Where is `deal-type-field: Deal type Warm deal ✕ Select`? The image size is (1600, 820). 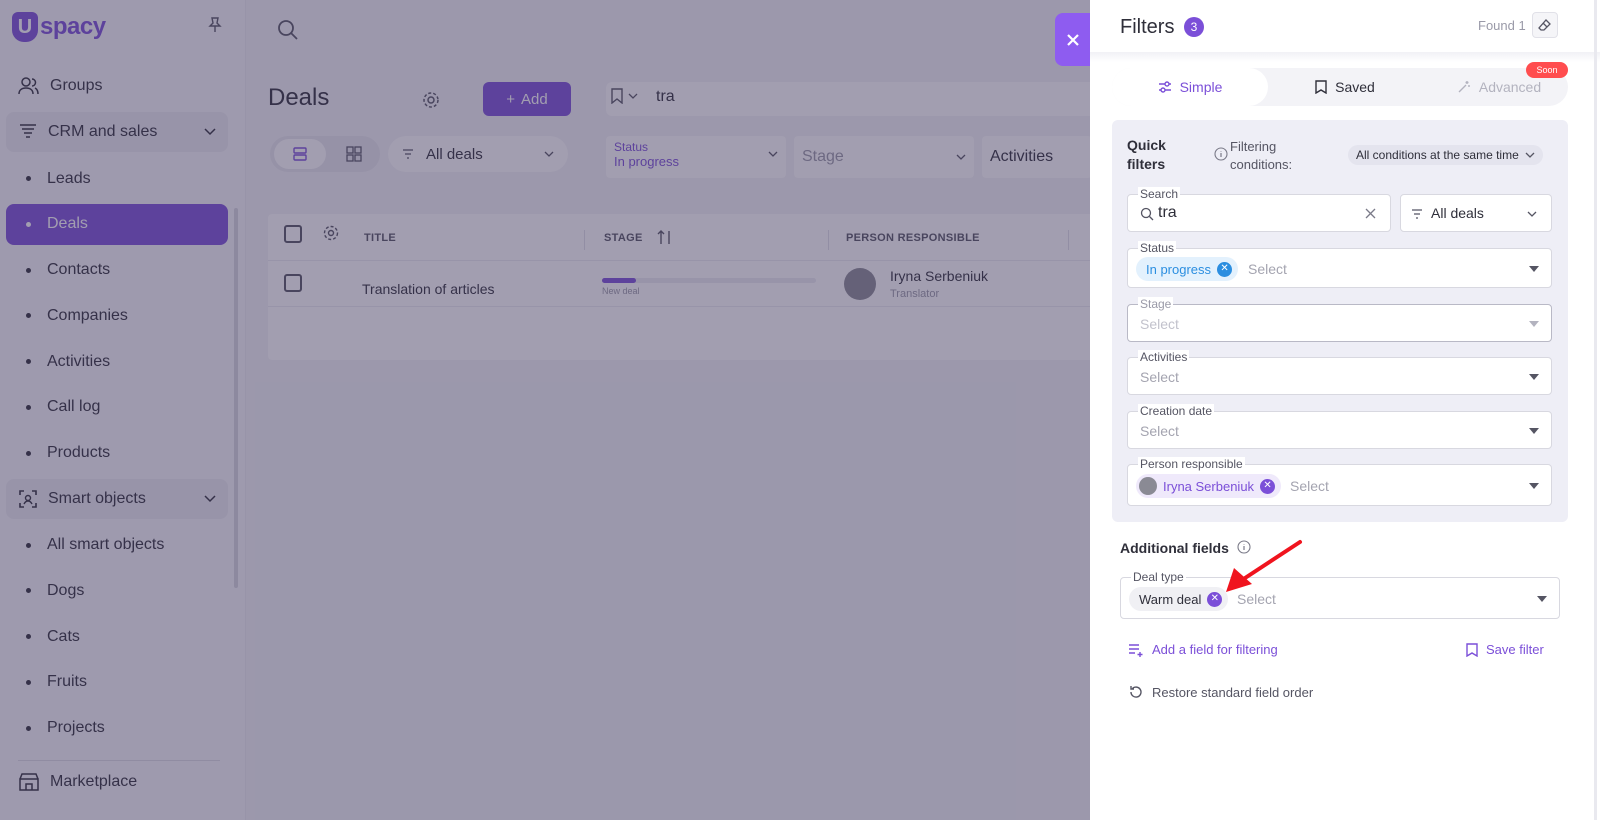
deal-type-field: Deal type Warm deal ✕ Select is located at coordinates (1340, 594).